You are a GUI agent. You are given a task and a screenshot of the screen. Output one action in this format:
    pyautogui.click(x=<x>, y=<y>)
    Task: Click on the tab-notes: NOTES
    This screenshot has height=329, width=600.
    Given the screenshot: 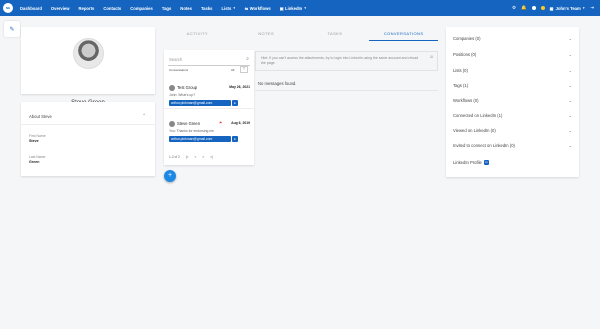 What is the action you would take?
    pyautogui.click(x=266, y=34)
    